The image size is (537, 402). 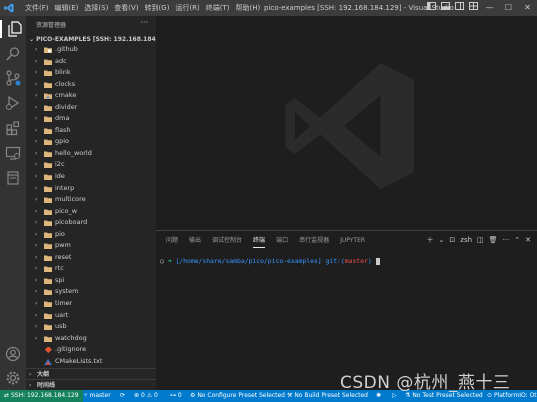 I want to click on remote-indicator: ⇄ SSH: 192.168.184.129, so click(x=41, y=396).